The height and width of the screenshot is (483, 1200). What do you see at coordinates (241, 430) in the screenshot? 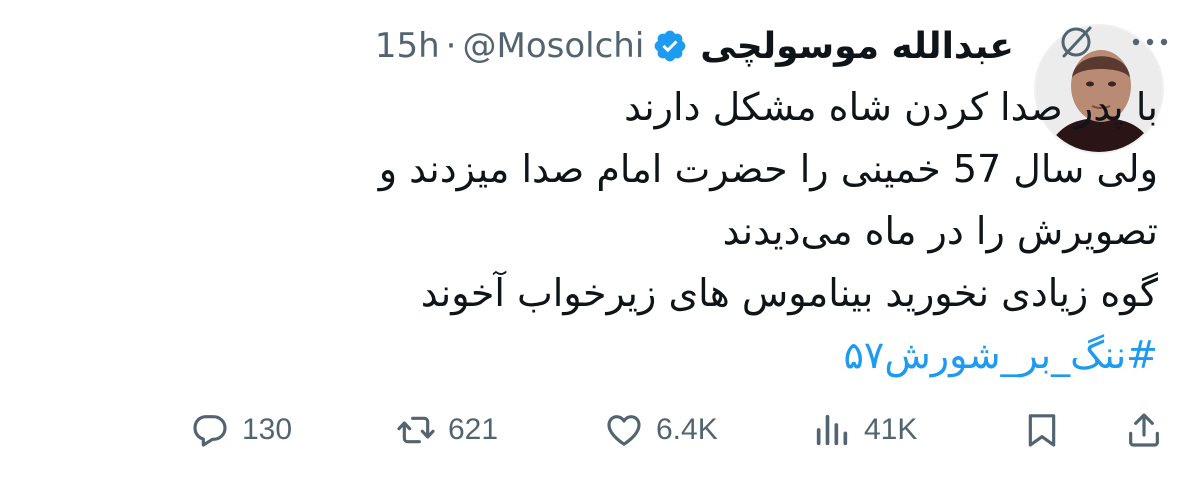
I see `reply-button: 130` at bounding box center [241, 430].